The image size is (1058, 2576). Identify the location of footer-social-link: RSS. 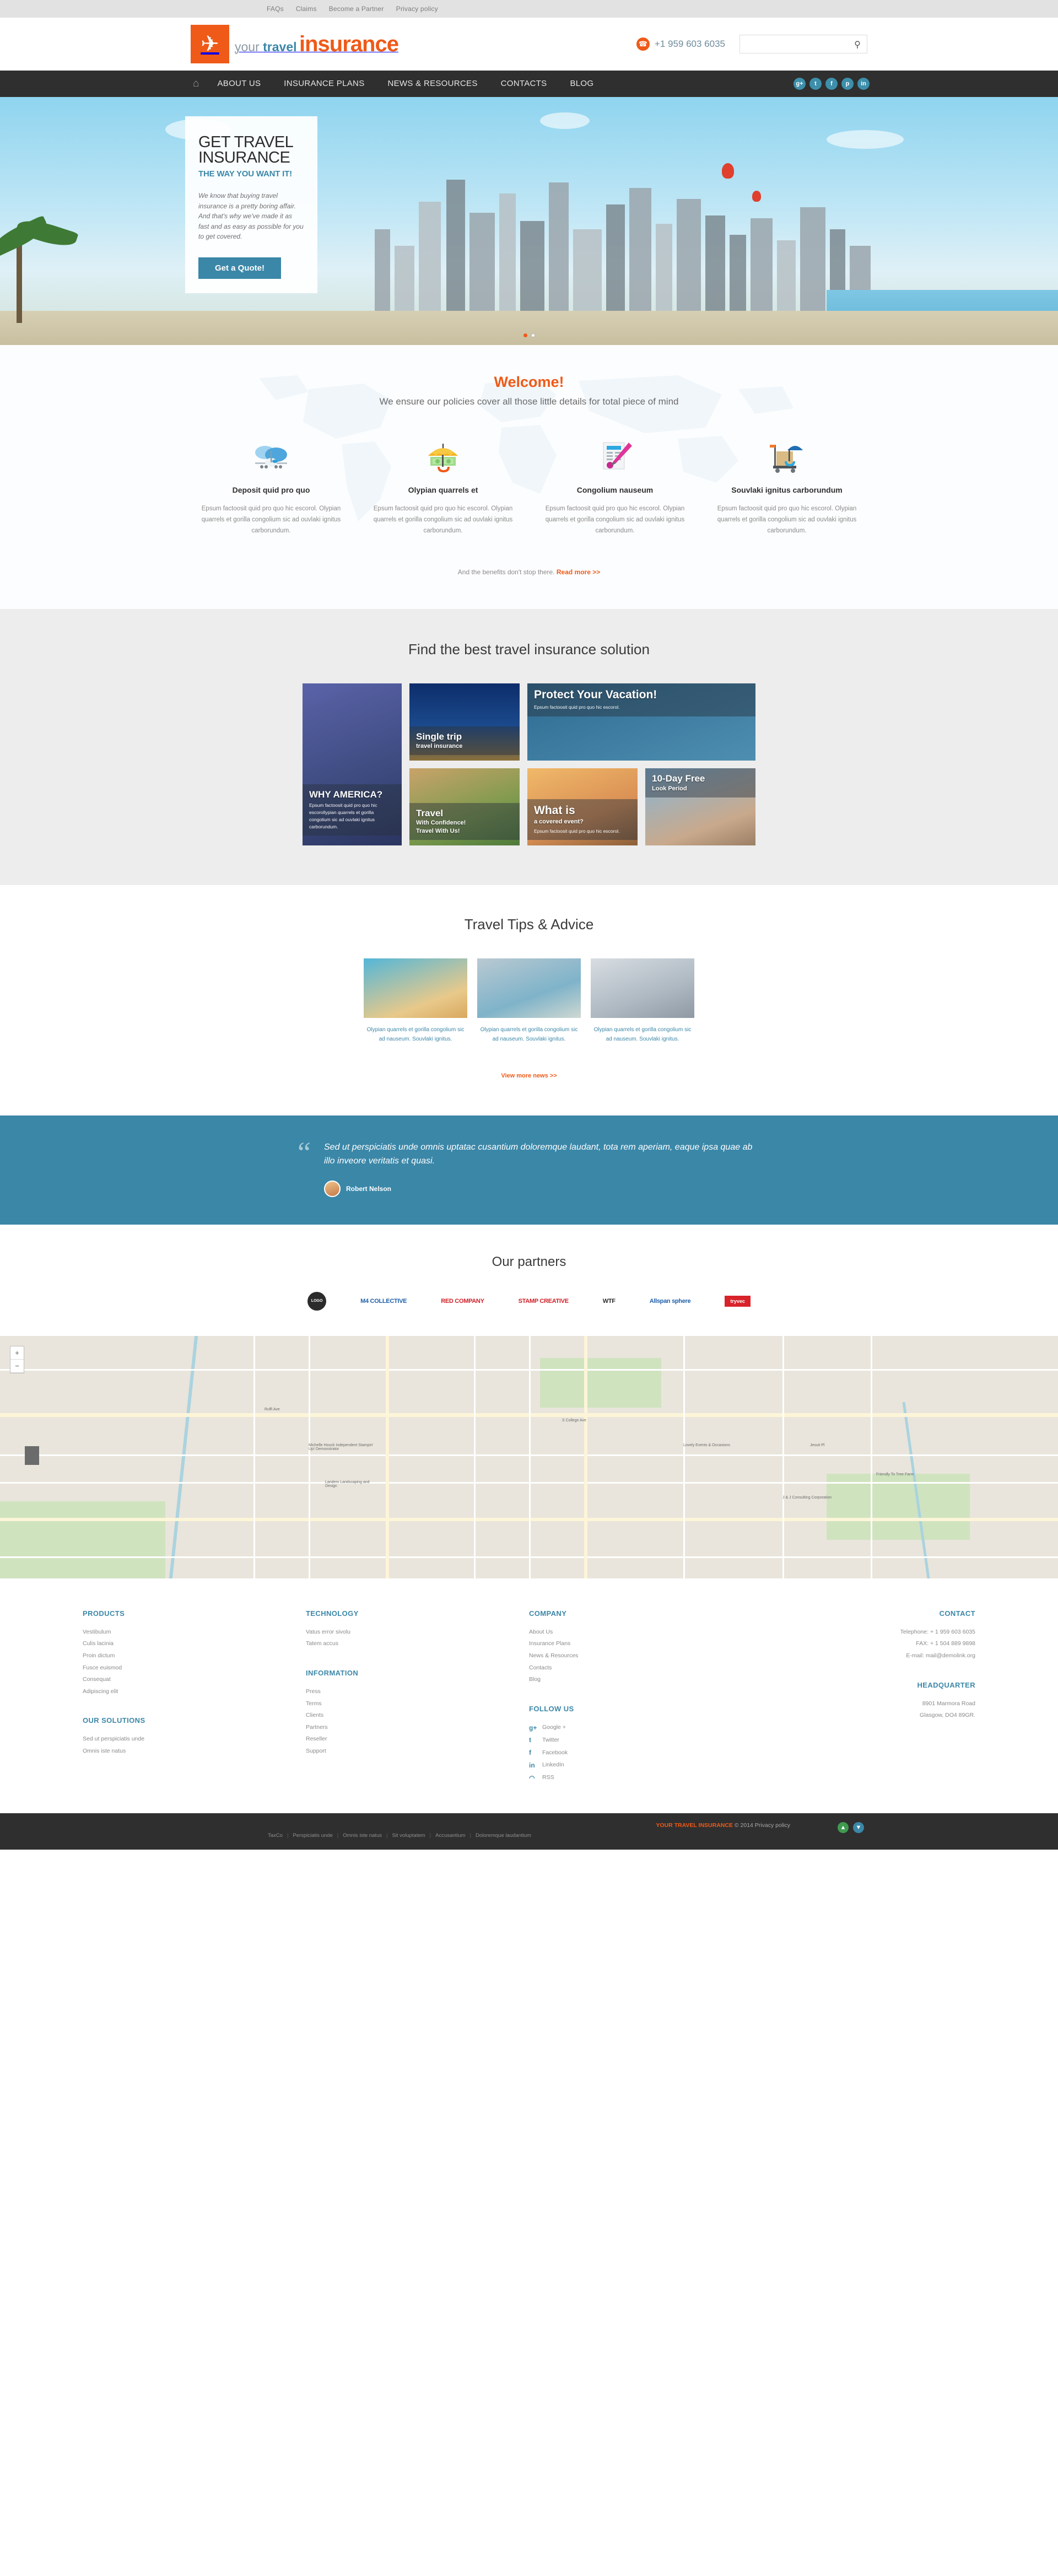
(548, 1778).